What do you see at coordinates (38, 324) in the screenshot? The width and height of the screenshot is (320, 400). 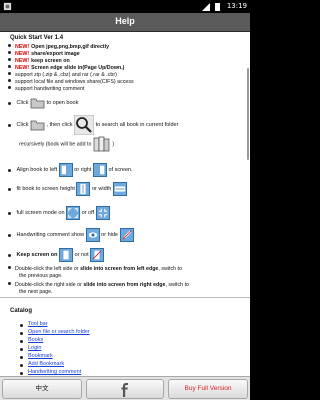 I see `catalog-link-tool-bar: Tool bar` at bounding box center [38, 324].